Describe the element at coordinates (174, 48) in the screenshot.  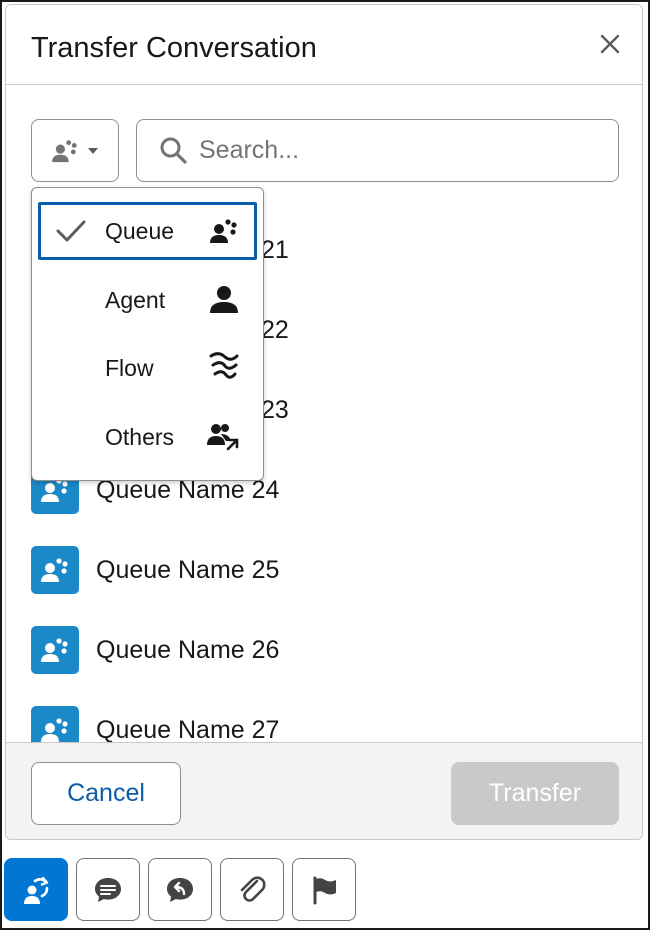
I see `modal-title: Transfer Conversation` at that location.